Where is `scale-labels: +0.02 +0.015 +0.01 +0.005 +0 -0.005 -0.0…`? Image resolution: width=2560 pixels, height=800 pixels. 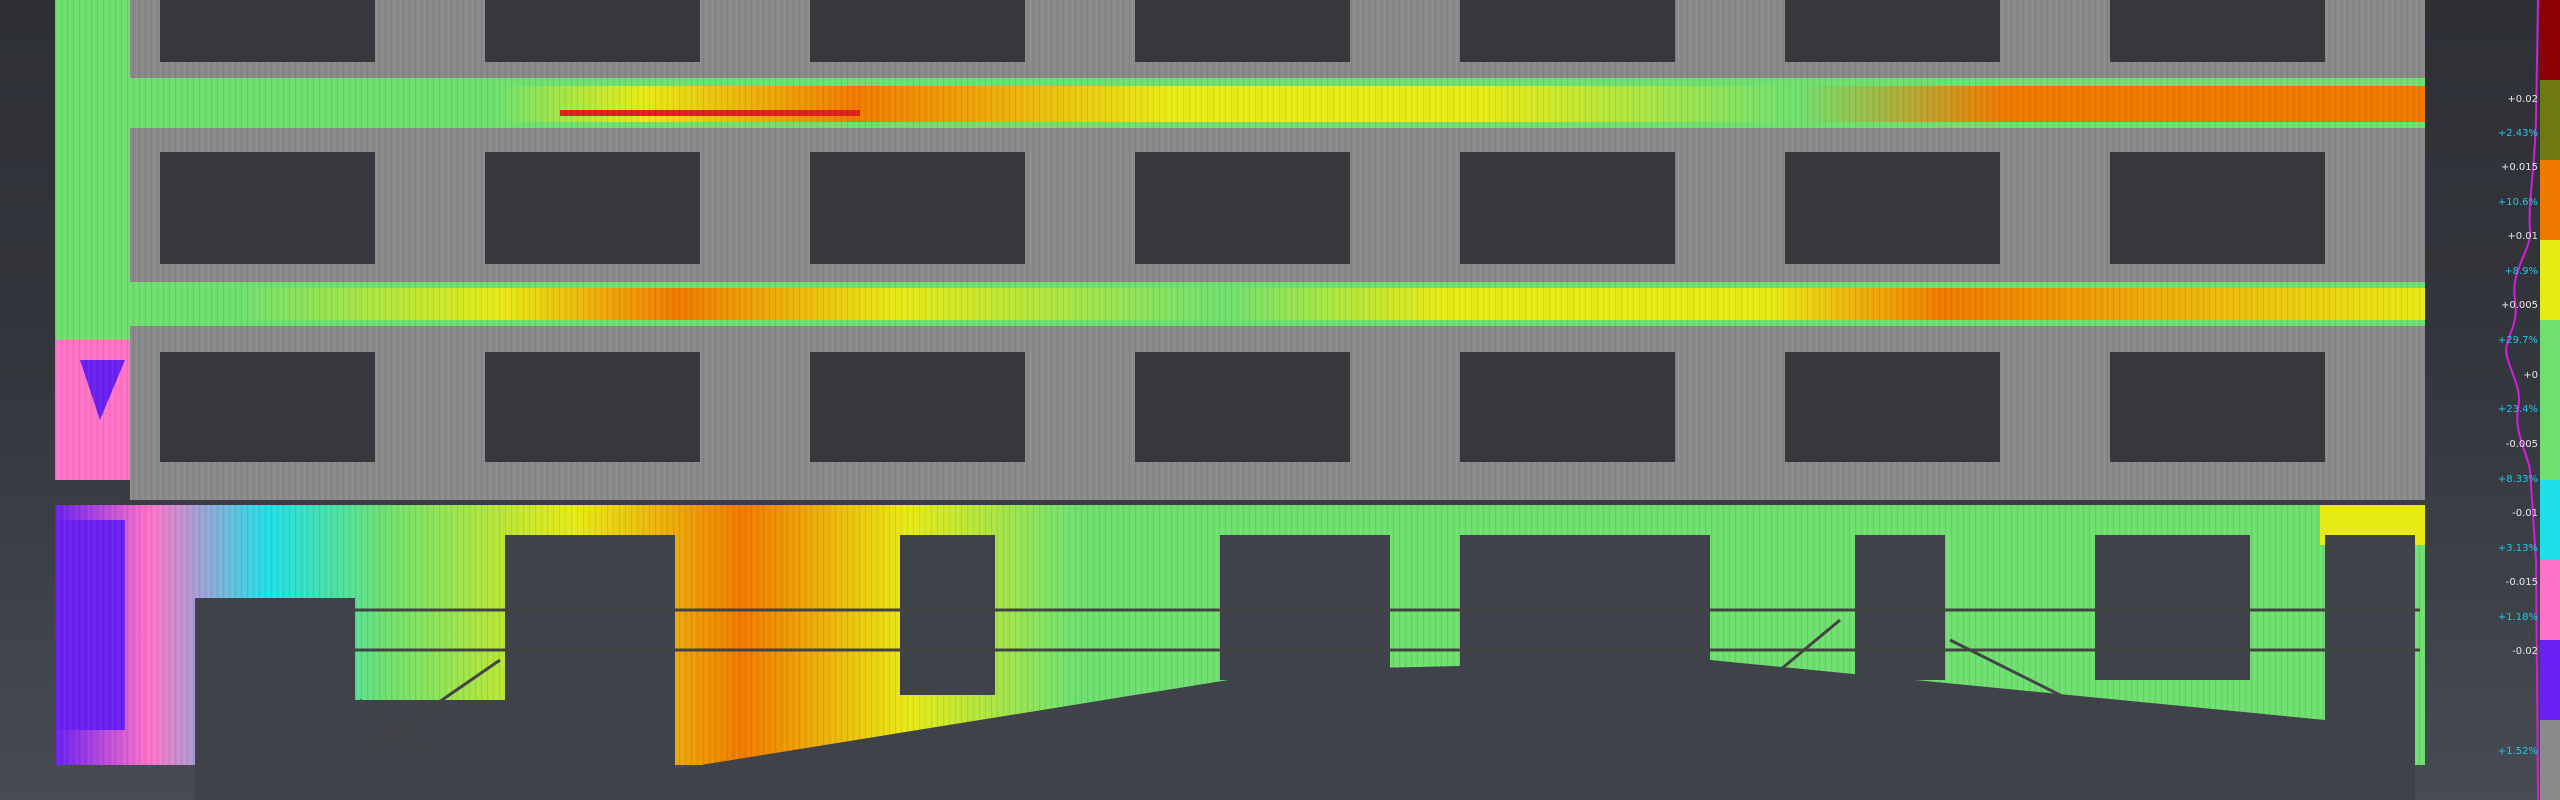 scale-labels: +0.02 +0.015 +0.01 +0.005 +0 -0.005 -0.0… is located at coordinates (2508, 400).